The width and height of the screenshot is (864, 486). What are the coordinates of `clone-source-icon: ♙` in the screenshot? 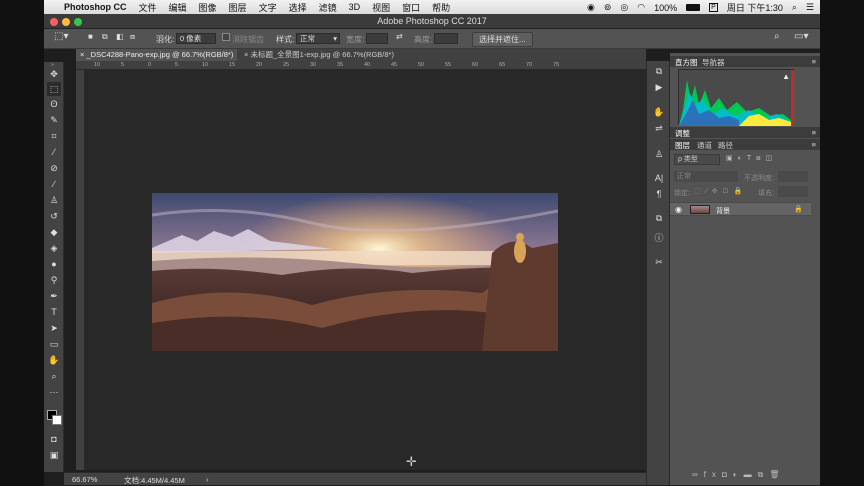 It's located at (659, 154).